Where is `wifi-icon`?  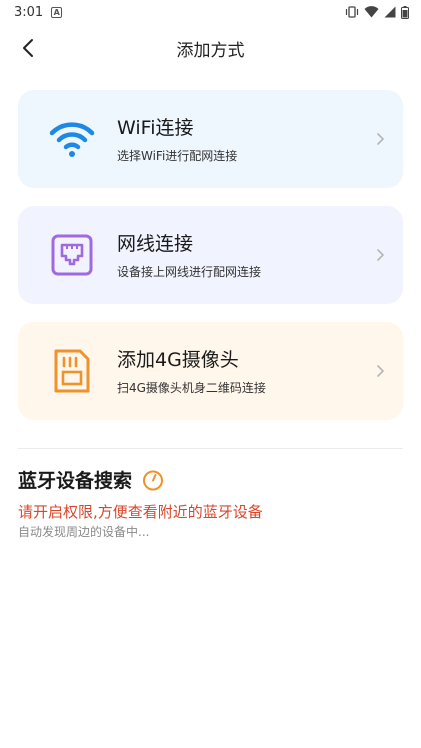
wifi-icon is located at coordinates (72, 139).